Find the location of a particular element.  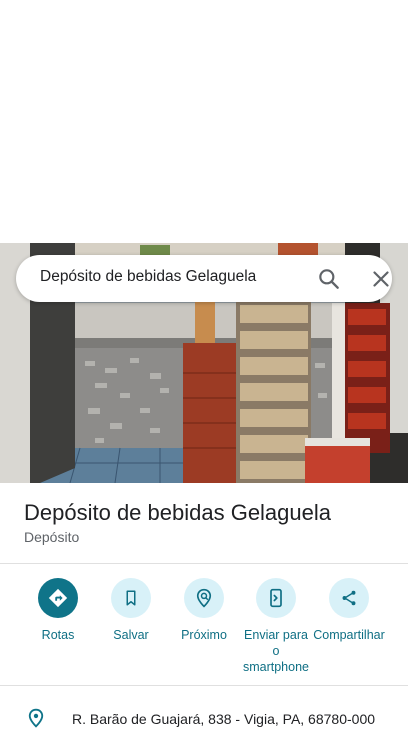

search-input: Depósito de bebidas Gelaguela is located at coordinates (148, 277).